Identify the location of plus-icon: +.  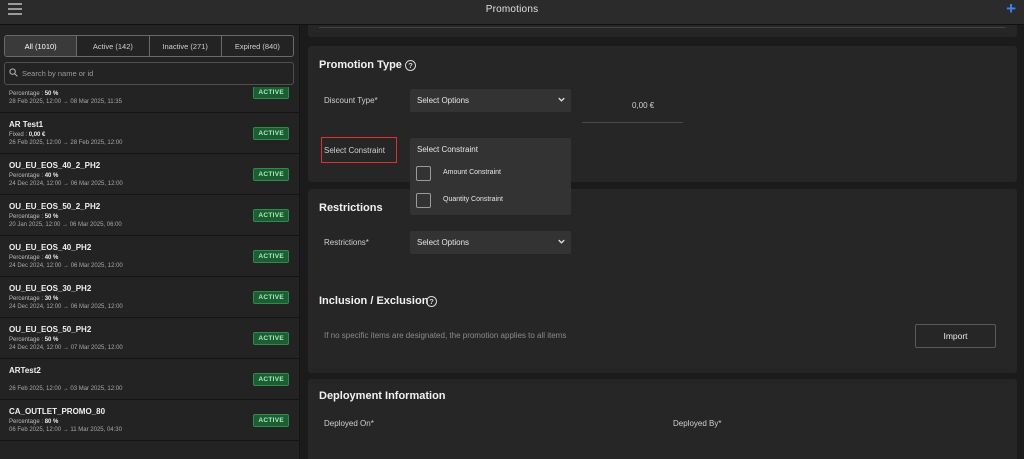
(1011, 9).